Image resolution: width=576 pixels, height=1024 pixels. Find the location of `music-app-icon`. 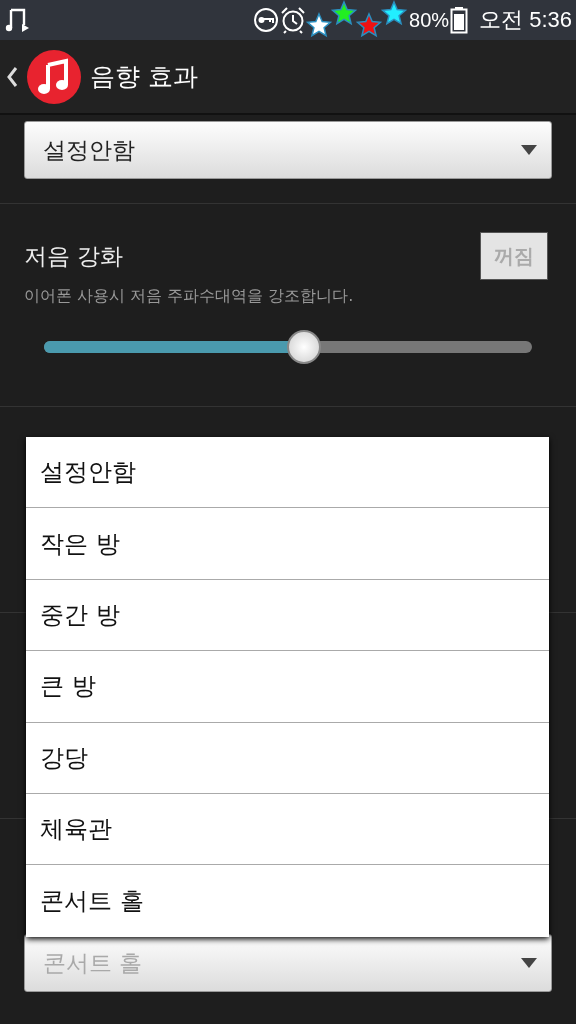

music-app-icon is located at coordinates (54, 76).